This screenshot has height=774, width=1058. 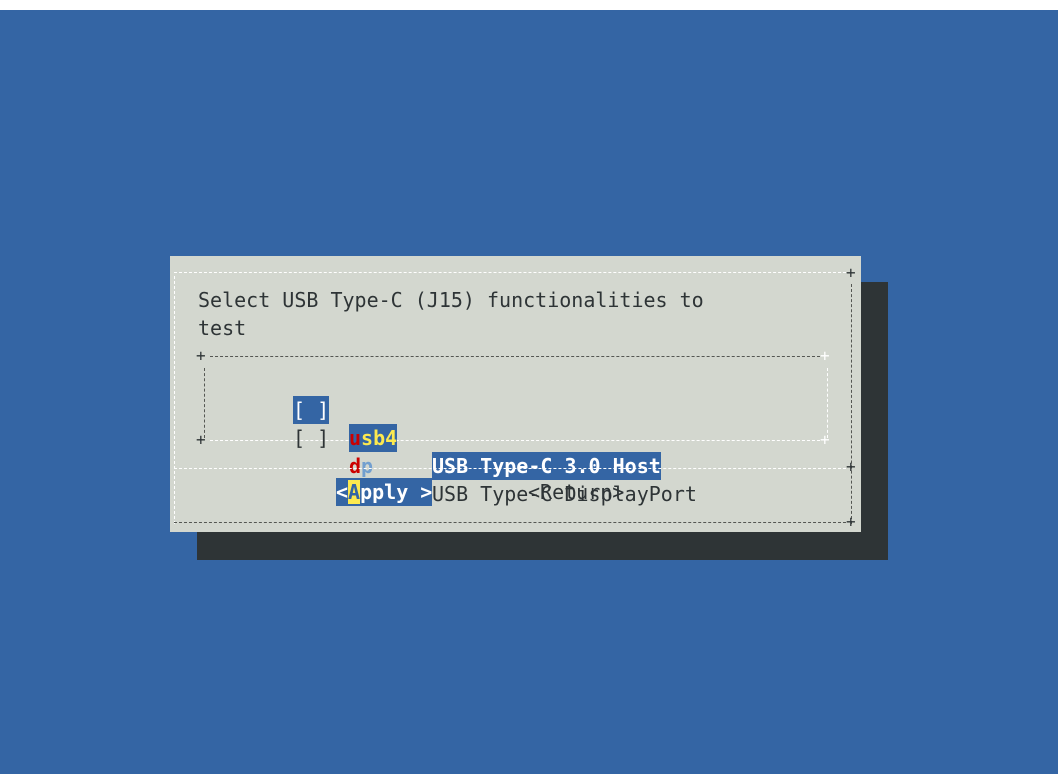 I want to click on tag-usb4: usb4, so click(x=373, y=438).